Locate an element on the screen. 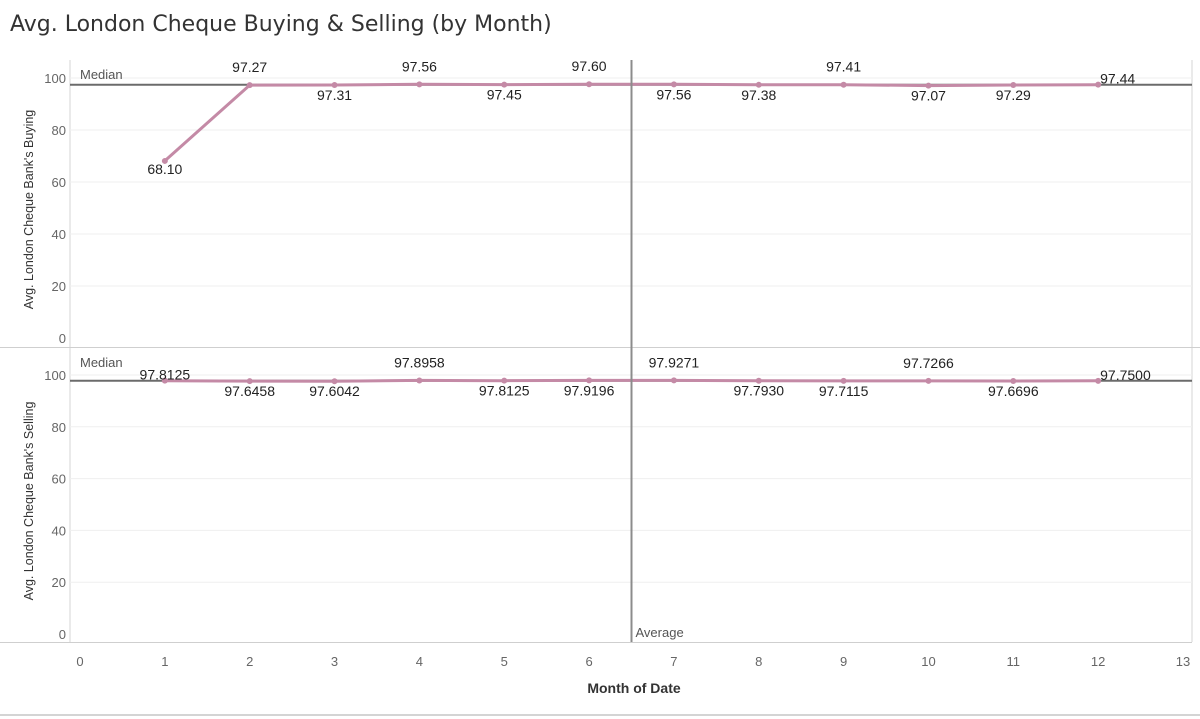  y-axis-title: Avg. London Cheque Bank's Buying is located at coordinates (29, 210).